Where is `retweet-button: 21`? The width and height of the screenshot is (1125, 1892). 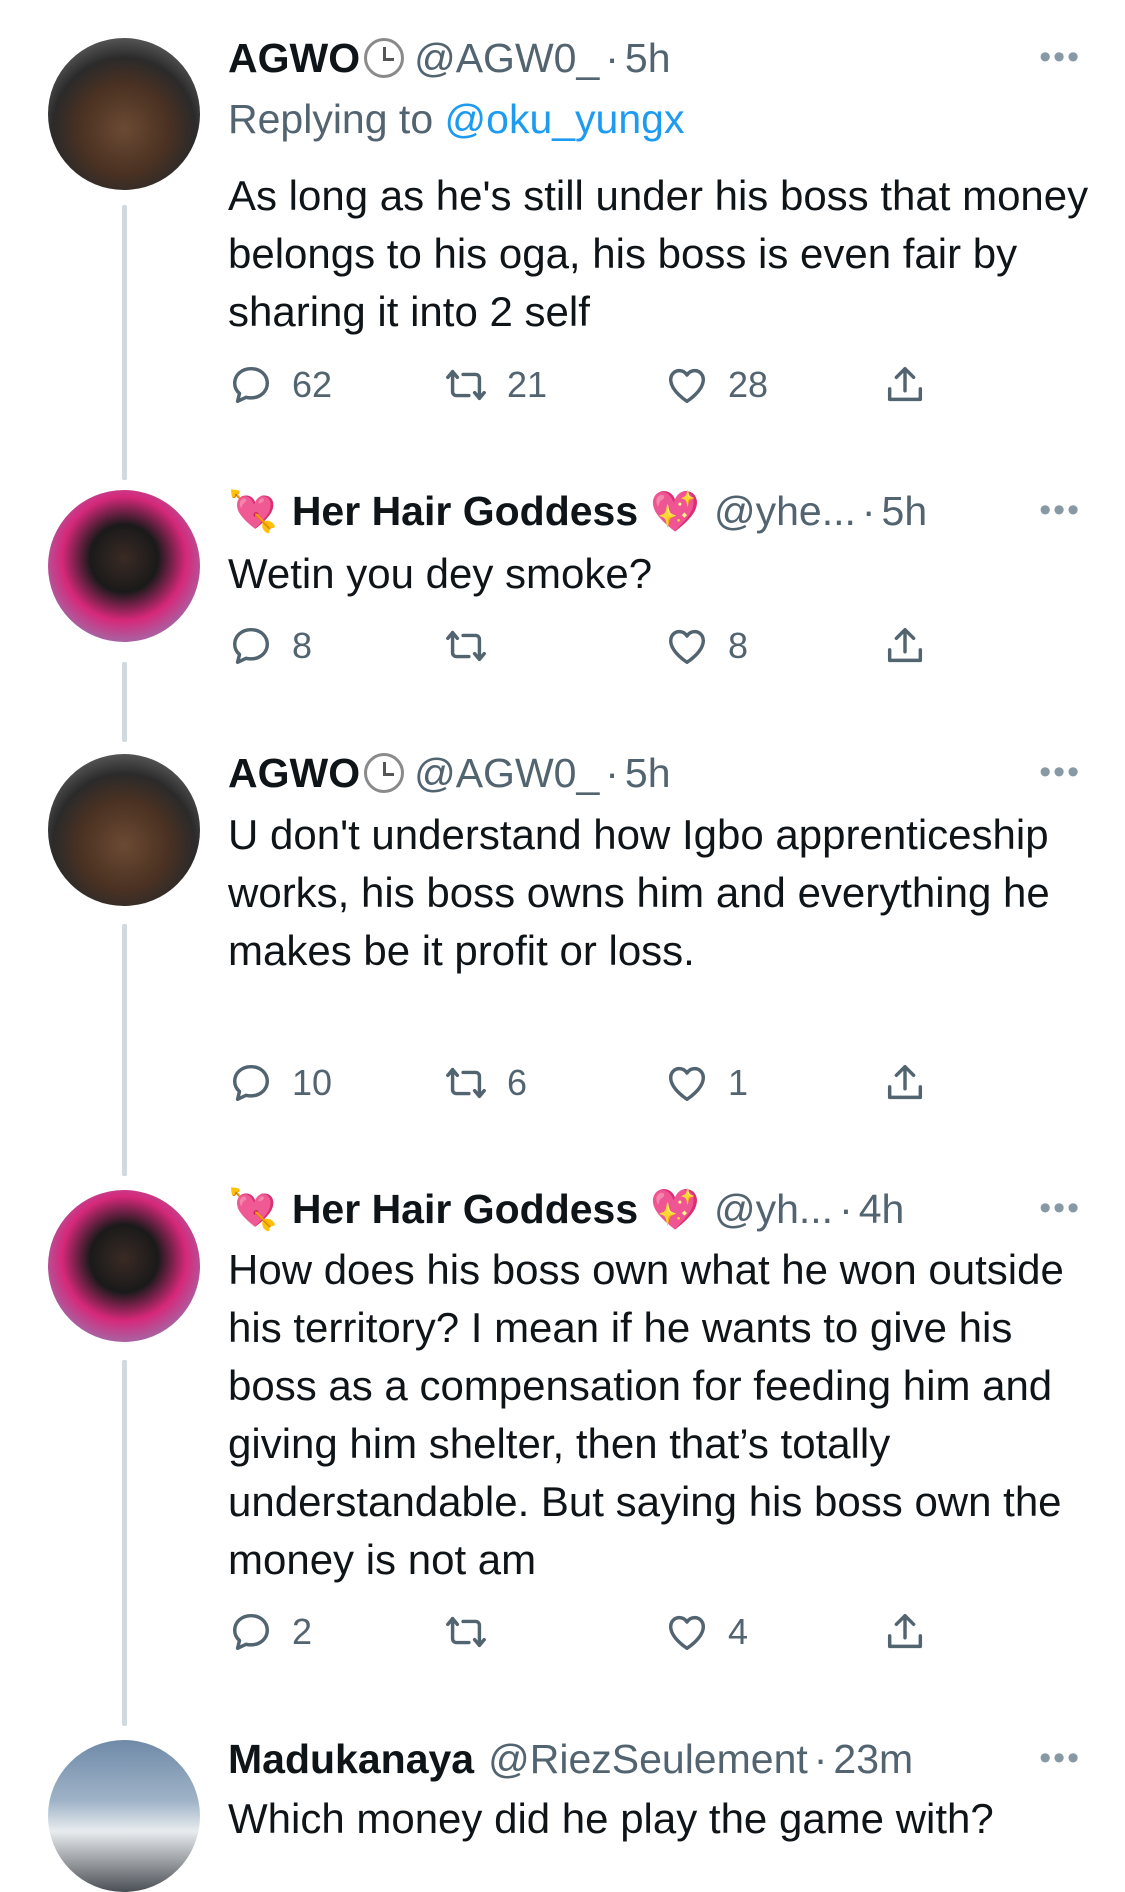 retweet-button: 21 is located at coordinates (495, 385).